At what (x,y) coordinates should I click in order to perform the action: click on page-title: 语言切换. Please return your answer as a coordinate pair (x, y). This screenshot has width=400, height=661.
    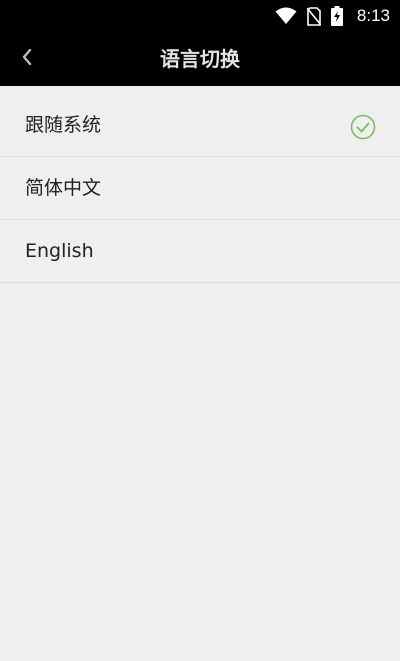
    Looking at the image, I should click on (200, 59).